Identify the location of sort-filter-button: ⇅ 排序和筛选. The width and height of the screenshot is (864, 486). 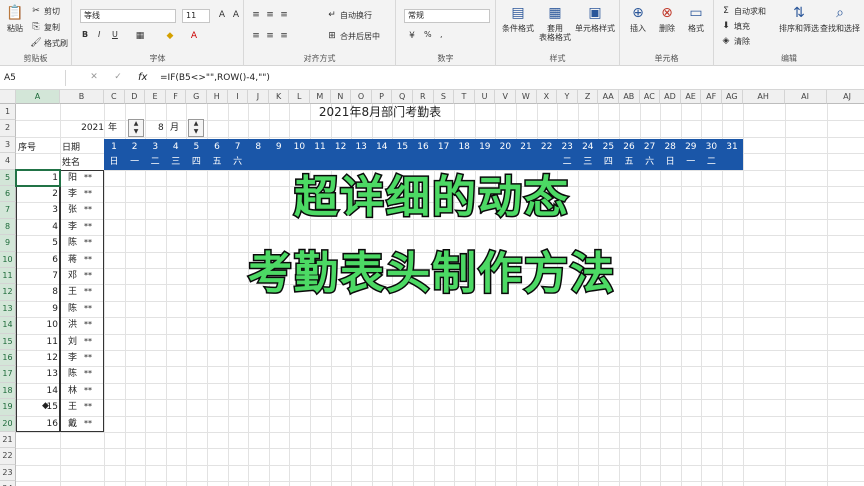
(799, 18).